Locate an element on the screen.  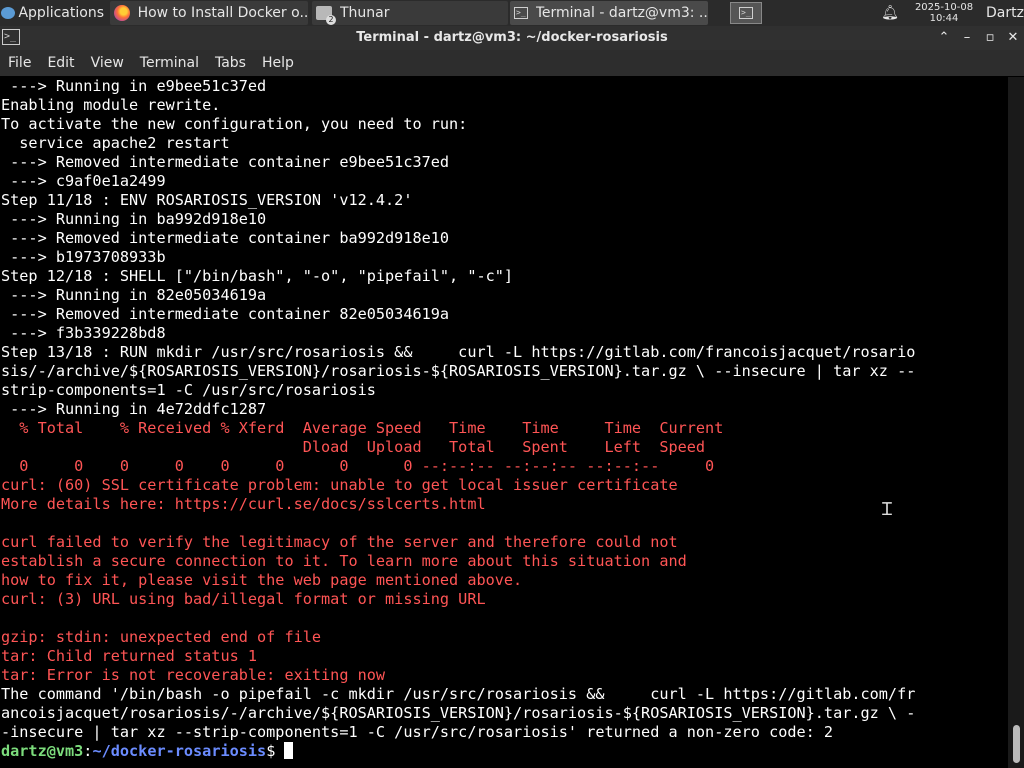
prompt-line: dartz@vm3:~/docker-rosariosis$ is located at coordinates (503, 751).